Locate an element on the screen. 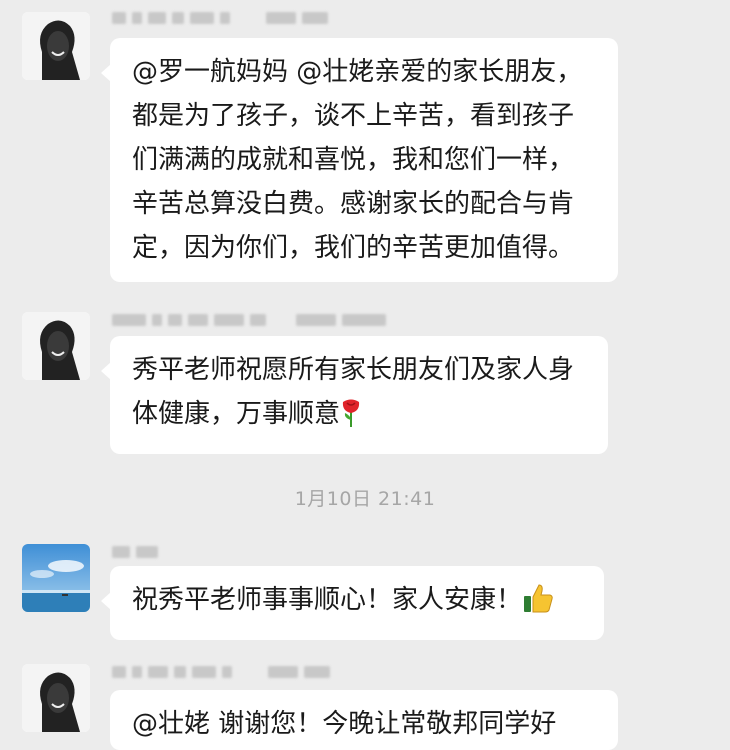  message-bubble: 祝秀平老师事事顺心！家人安康！ is located at coordinates (352, 603).